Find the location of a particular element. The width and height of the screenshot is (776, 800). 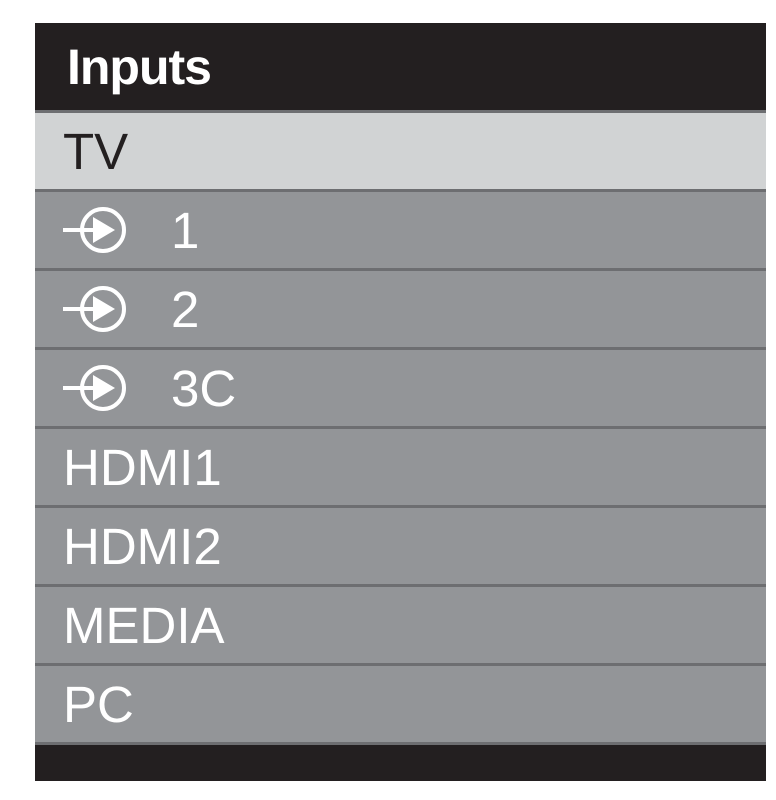

menu-item: MEDIA is located at coordinates (400, 626).